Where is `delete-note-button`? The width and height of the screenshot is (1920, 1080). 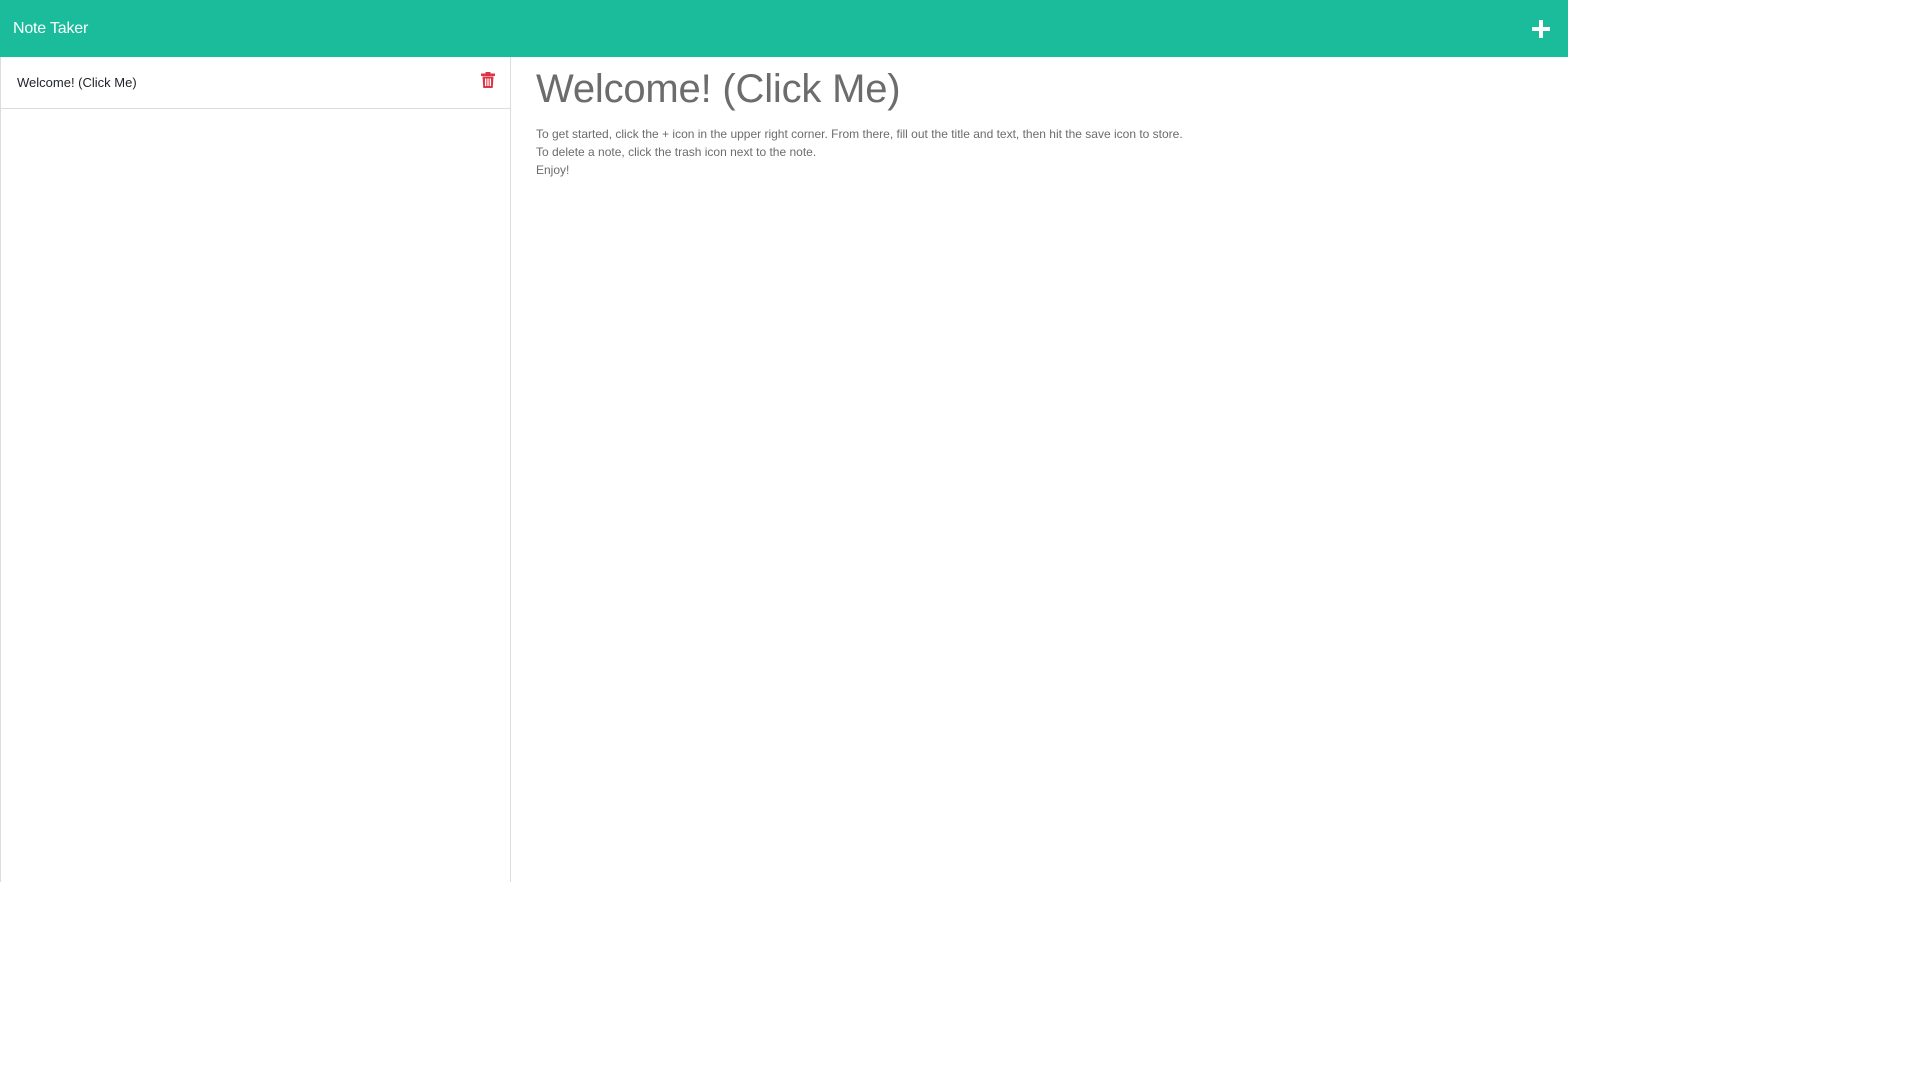 delete-note-button is located at coordinates (488, 80).